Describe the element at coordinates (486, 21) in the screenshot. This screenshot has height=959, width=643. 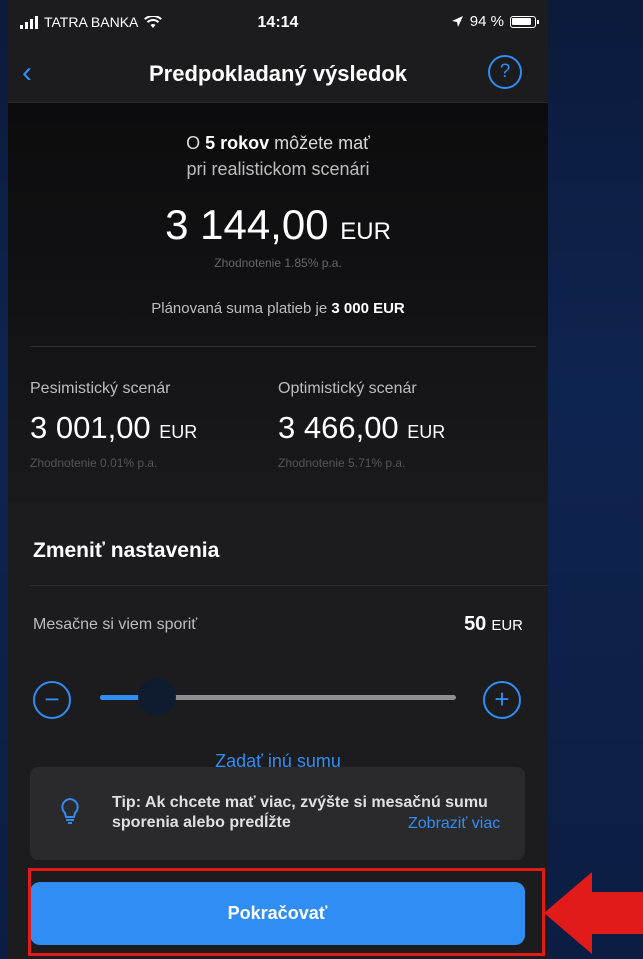
I see `battery-percent: 94 %` at that location.